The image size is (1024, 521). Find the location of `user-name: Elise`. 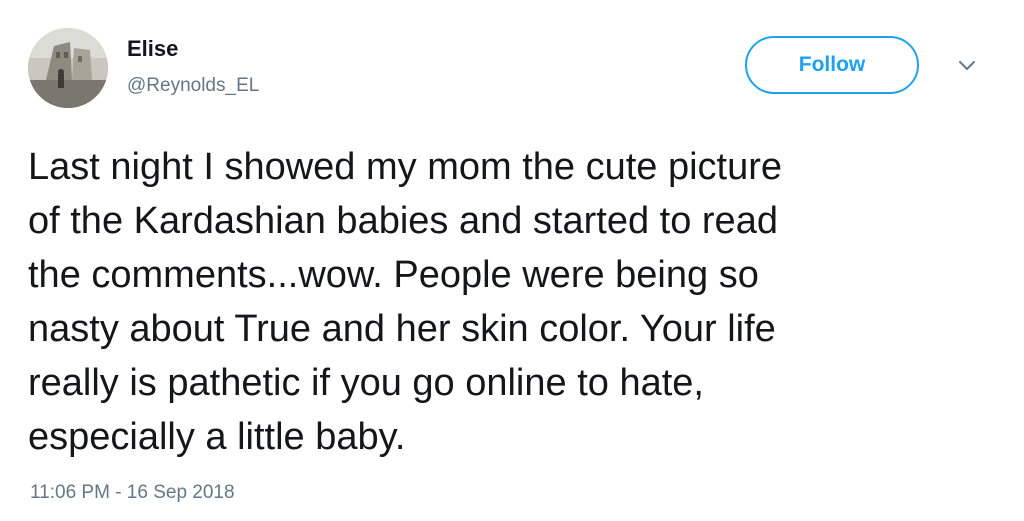

user-name: Elise is located at coordinates (152, 49).